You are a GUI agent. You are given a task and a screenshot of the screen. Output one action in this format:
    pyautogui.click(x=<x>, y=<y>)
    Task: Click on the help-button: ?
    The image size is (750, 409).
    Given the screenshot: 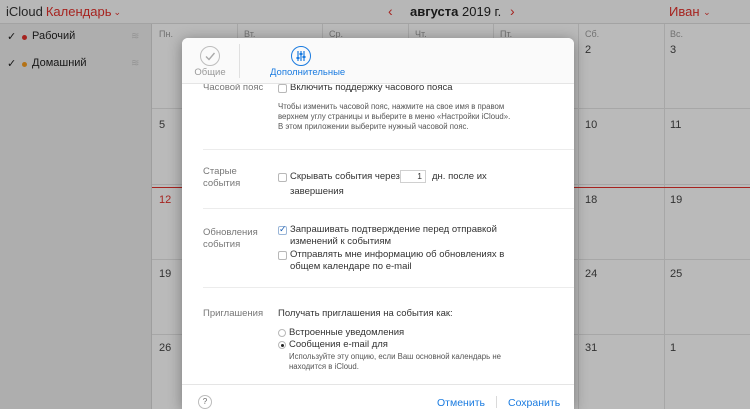 What is the action you would take?
    pyautogui.click(x=205, y=402)
    